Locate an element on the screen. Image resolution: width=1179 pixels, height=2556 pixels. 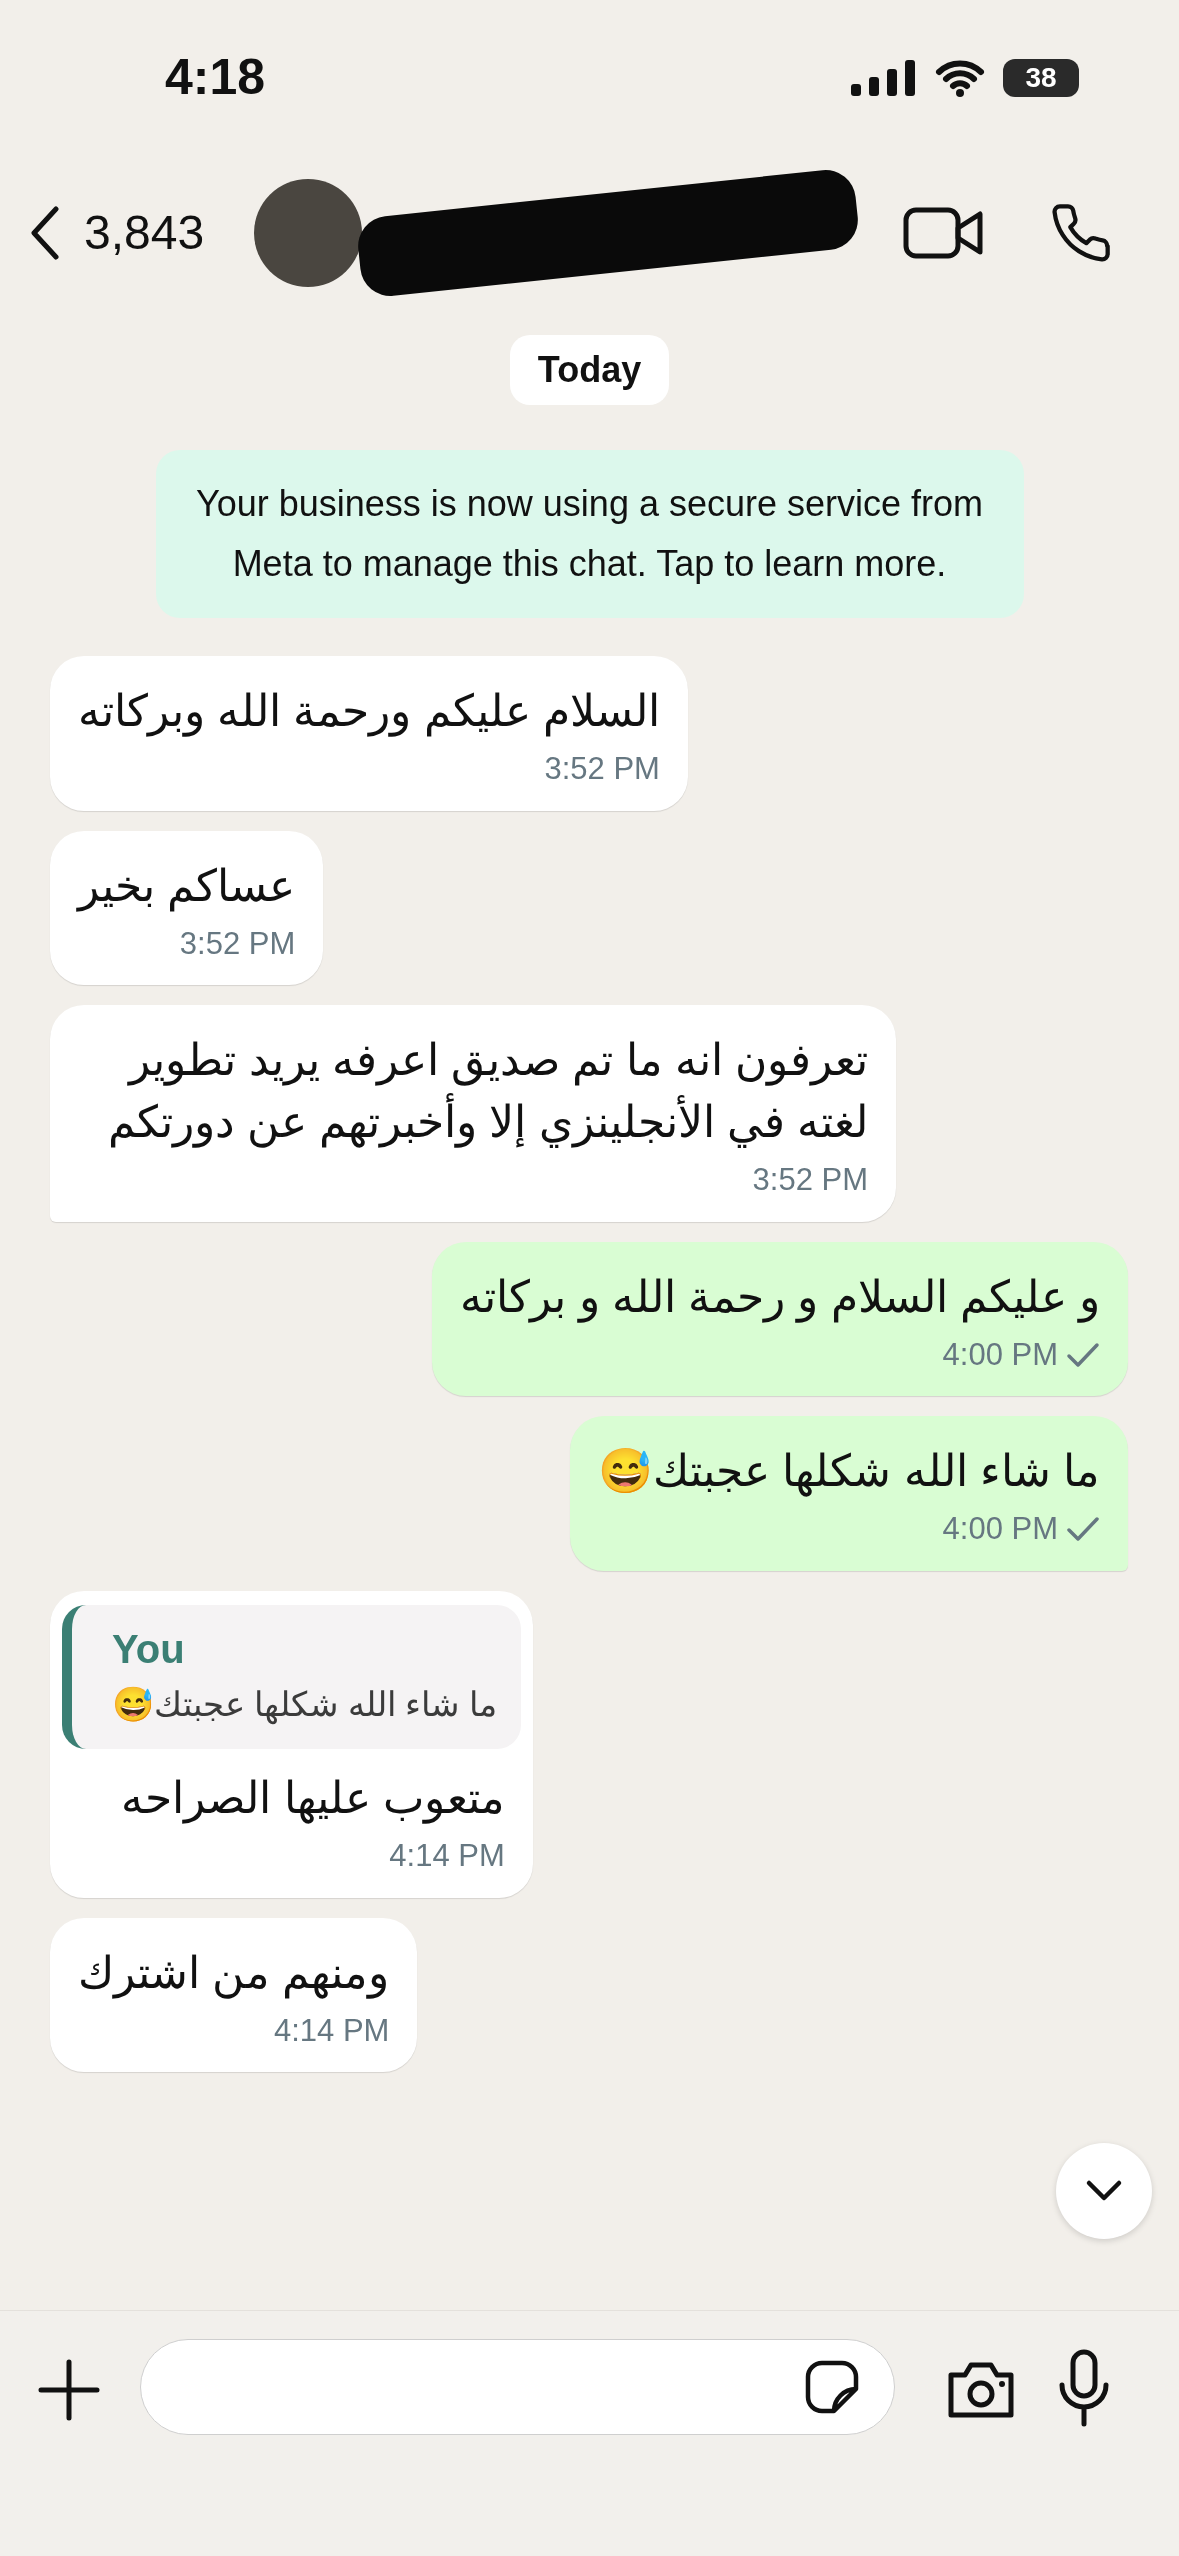
sticker-icon is located at coordinates (832, 2387).